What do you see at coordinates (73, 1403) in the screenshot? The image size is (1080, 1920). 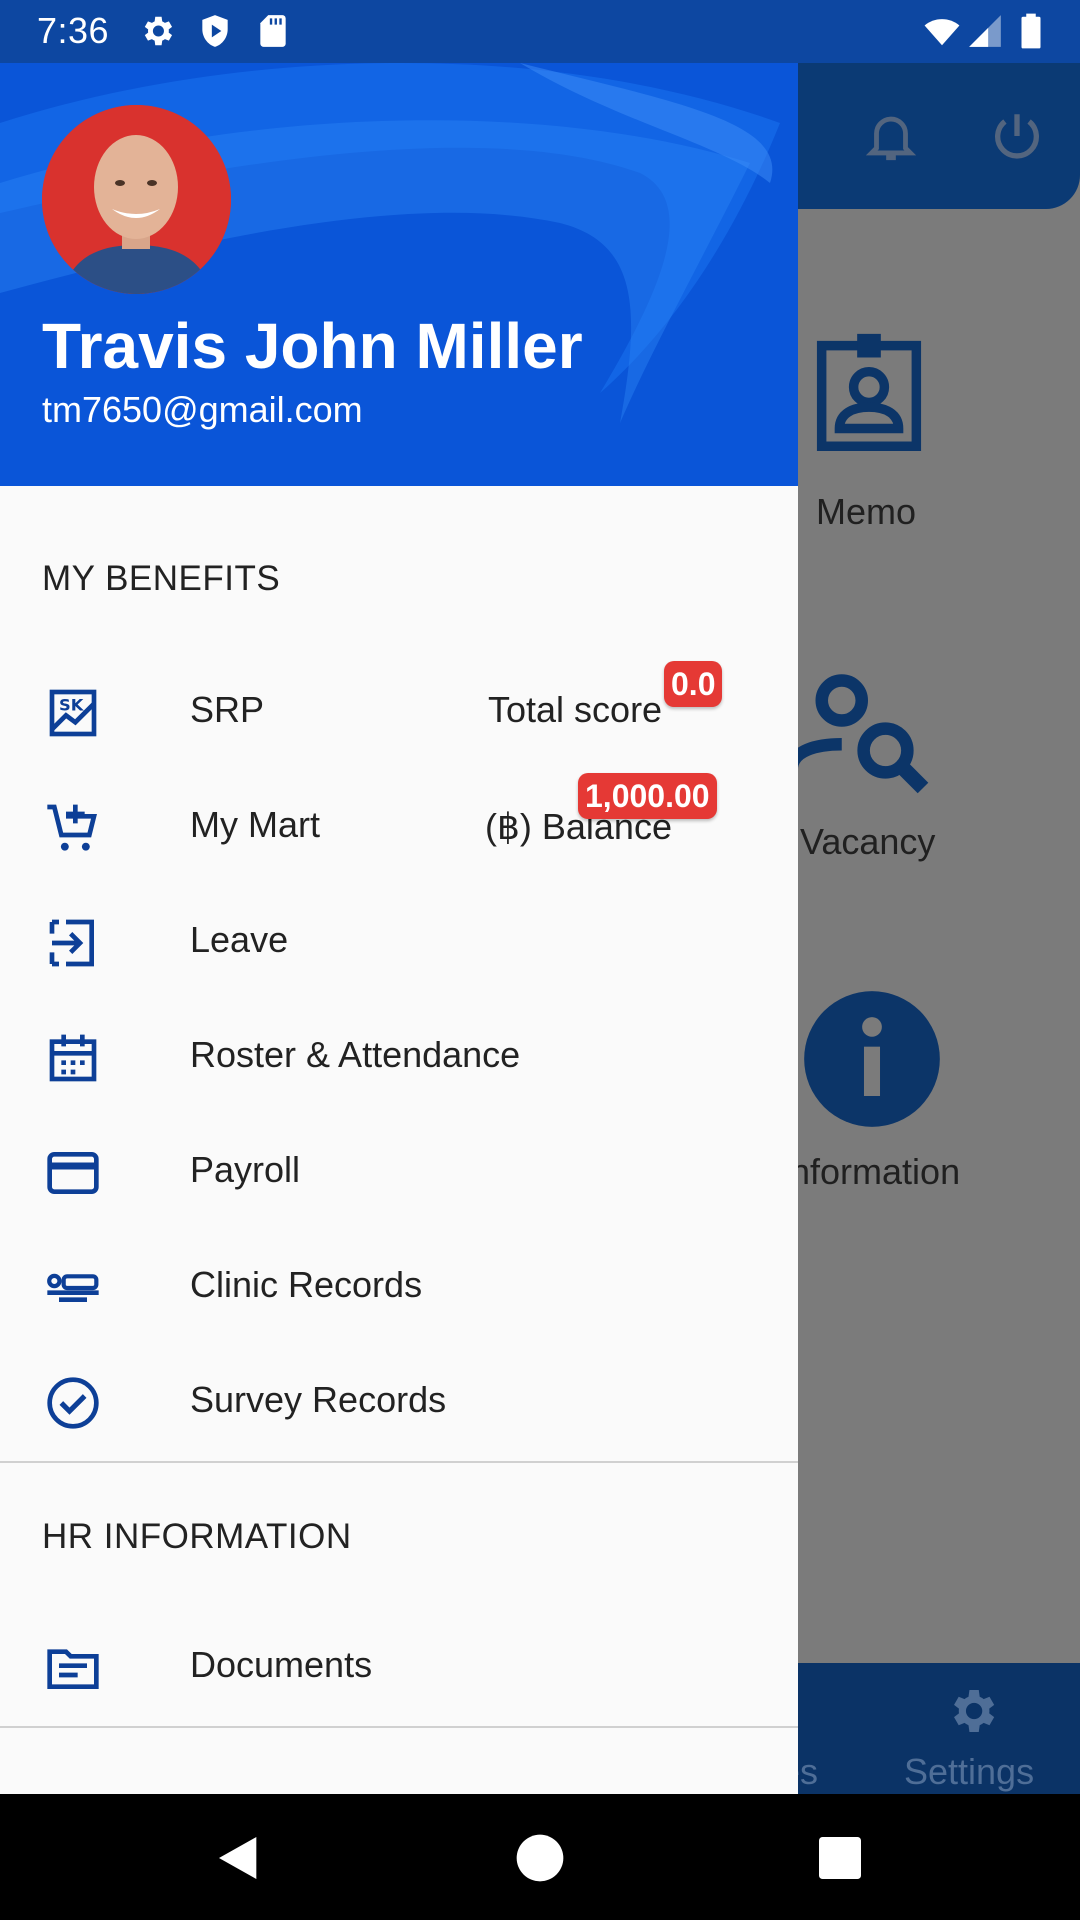 I see `check-circle-icon` at bounding box center [73, 1403].